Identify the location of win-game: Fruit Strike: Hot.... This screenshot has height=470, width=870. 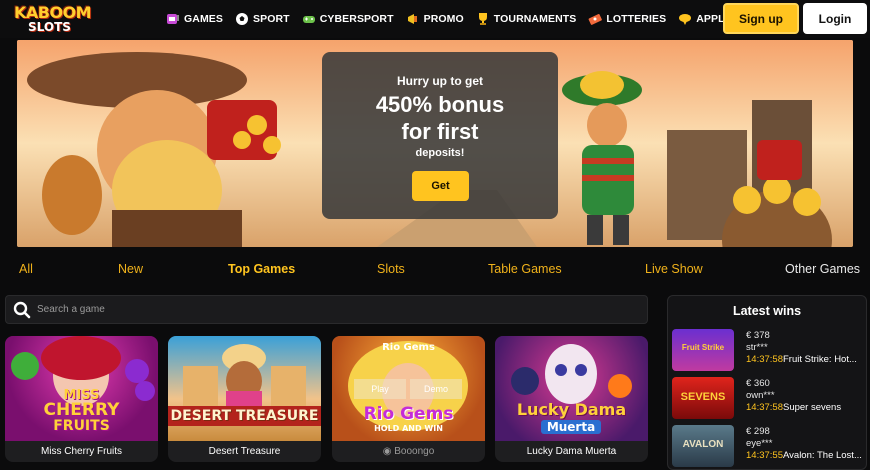
(820, 359).